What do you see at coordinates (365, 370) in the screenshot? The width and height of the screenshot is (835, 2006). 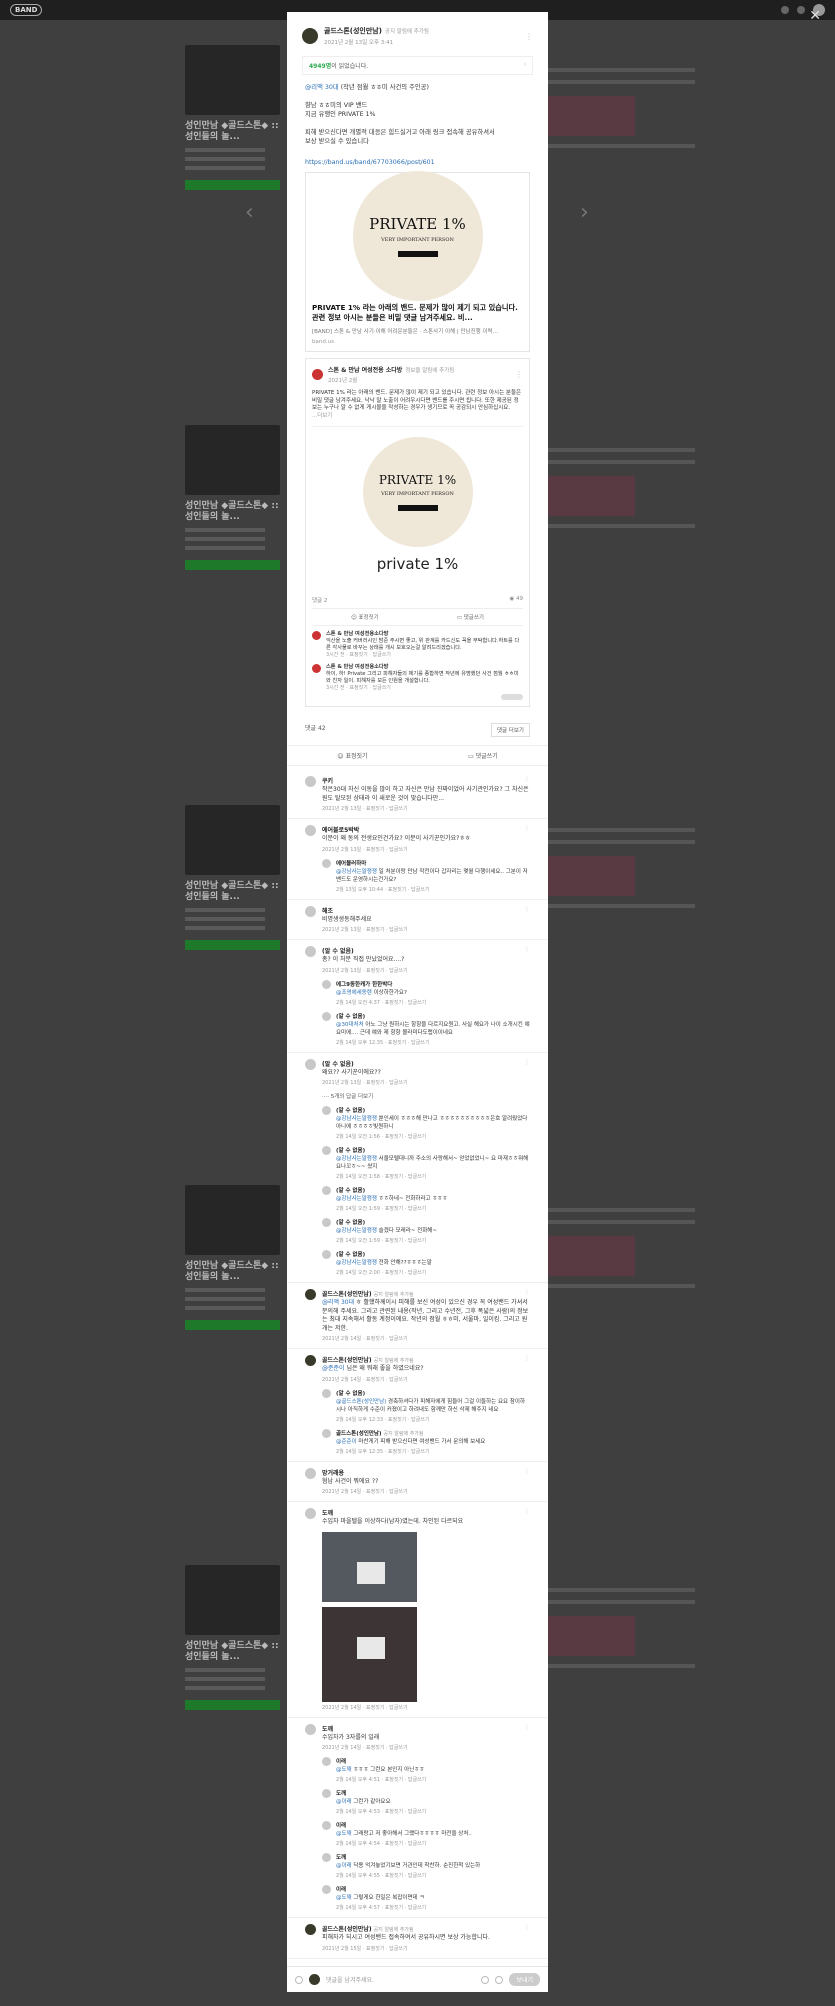 I see `shared-author-name: 스톤 & 만남 여성전용 소다방` at bounding box center [365, 370].